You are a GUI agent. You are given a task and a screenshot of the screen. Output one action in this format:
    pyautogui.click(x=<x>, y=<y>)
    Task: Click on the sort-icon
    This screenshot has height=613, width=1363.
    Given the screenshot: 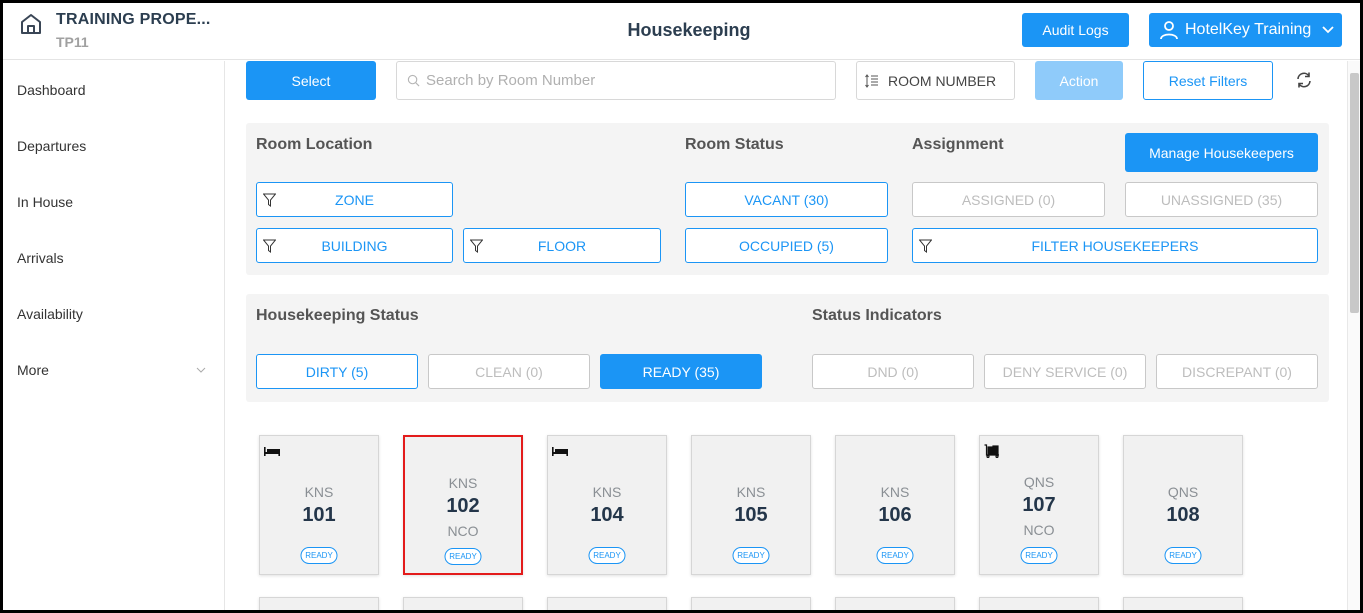 What is the action you would take?
    pyautogui.click(x=871, y=80)
    